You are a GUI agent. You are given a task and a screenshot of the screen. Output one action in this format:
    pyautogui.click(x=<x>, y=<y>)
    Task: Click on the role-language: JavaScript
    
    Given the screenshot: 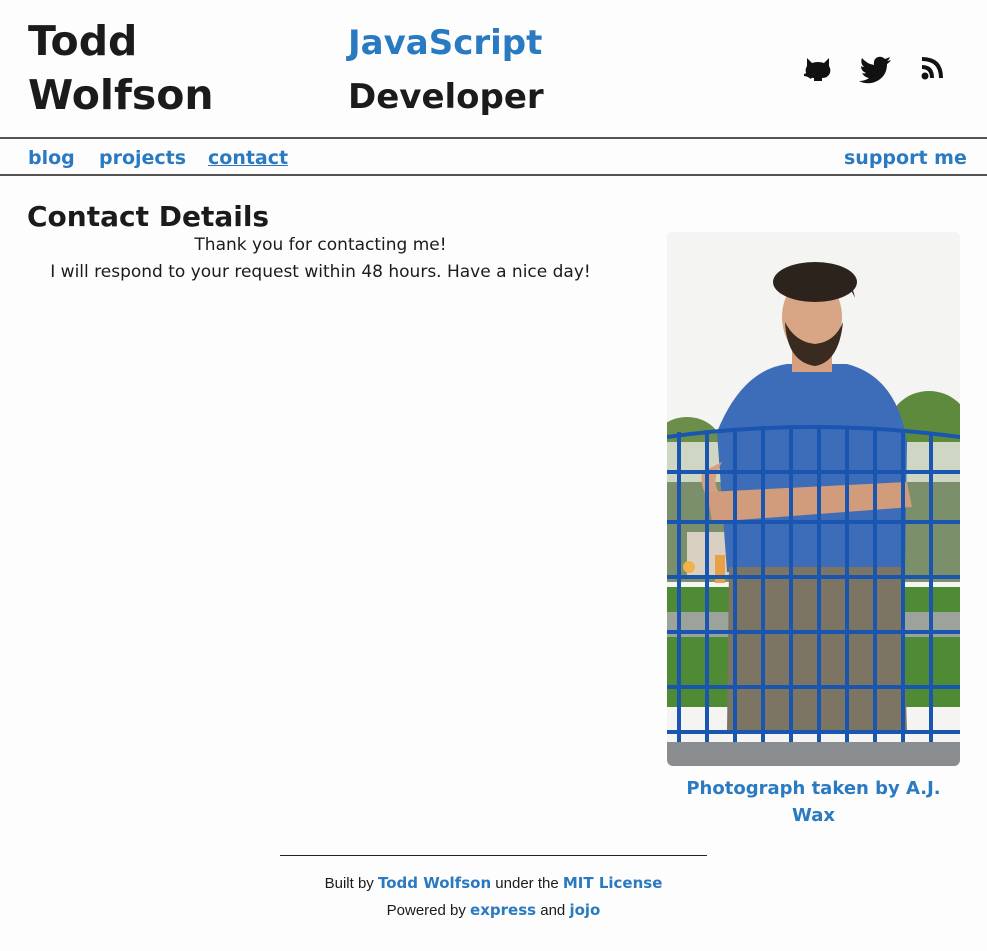 What is the action you would take?
    pyautogui.click(x=445, y=43)
    